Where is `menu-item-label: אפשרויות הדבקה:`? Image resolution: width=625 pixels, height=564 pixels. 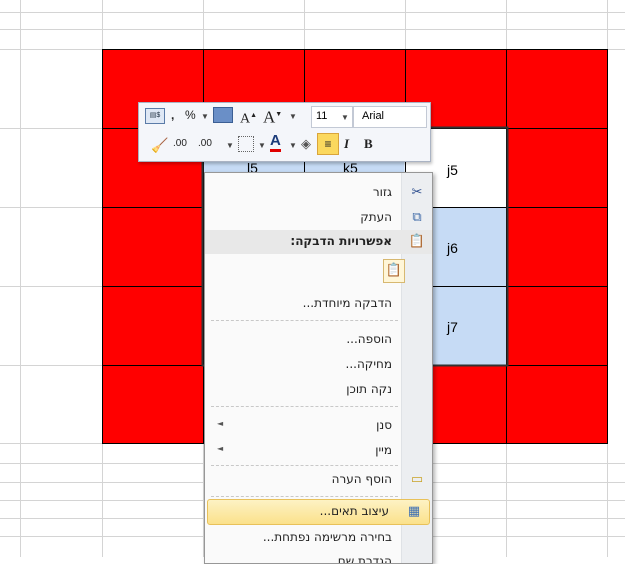
menu-item-label: אפשרויות הדבקה: is located at coordinates (341, 241).